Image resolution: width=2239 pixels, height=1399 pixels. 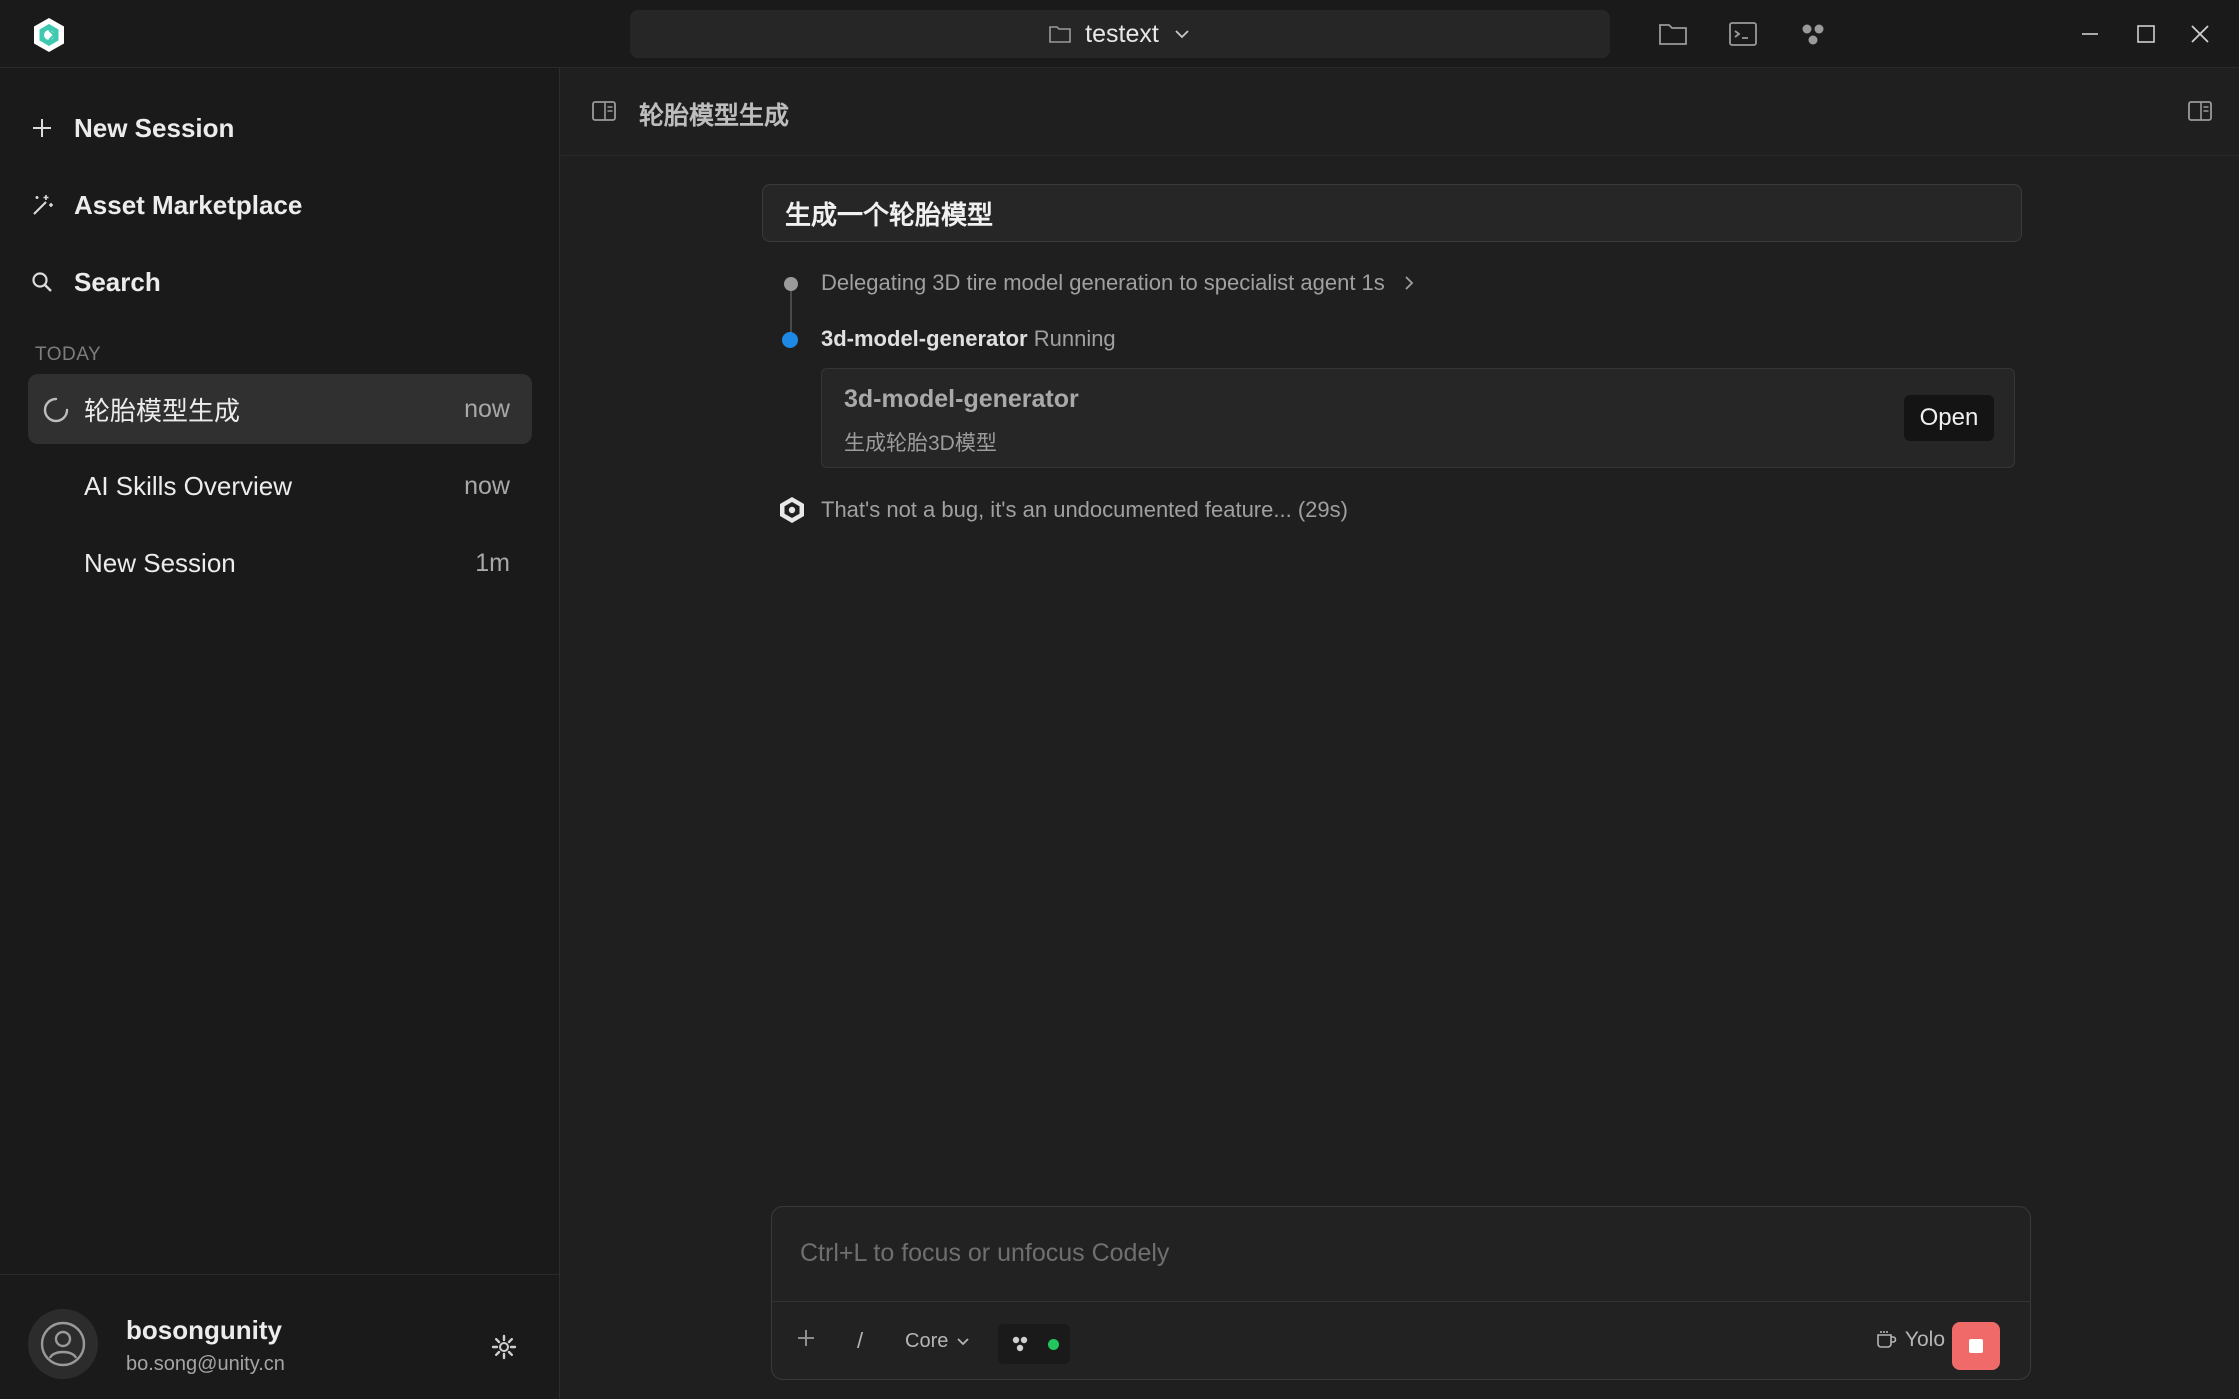 I want to click on user-name: bosongunity, so click(x=204, y=1330).